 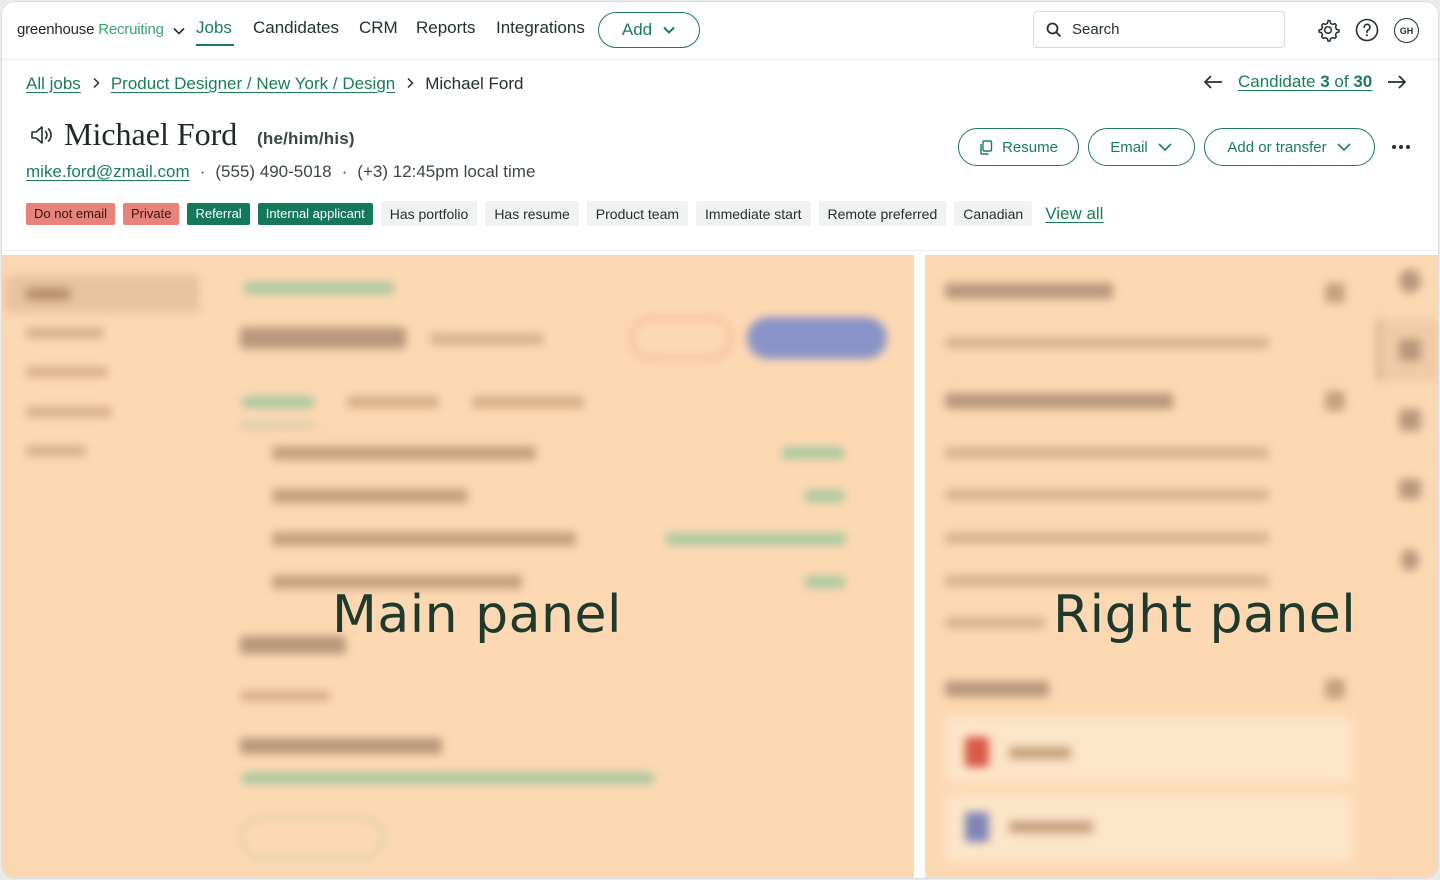 I want to click on tag-canadian: Canadian, so click(x=993, y=213).